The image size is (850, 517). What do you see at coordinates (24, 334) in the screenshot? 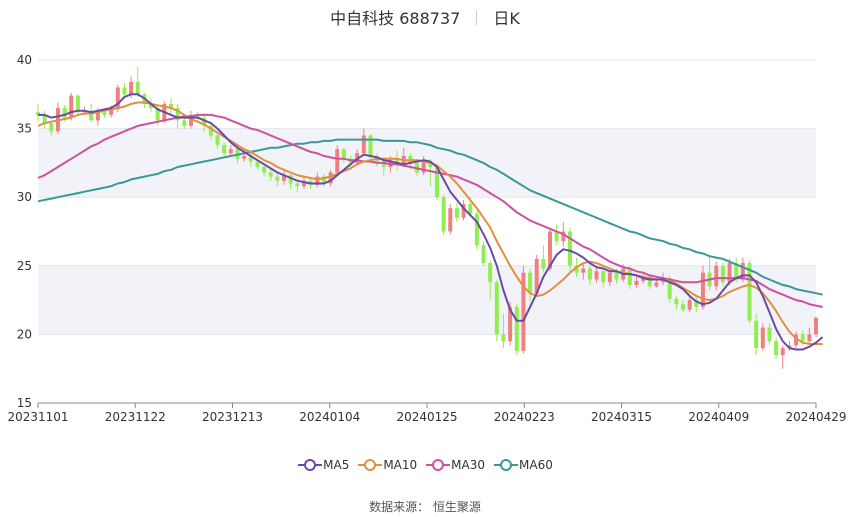
I see `y-tick-label: 20` at bounding box center [24, 334].